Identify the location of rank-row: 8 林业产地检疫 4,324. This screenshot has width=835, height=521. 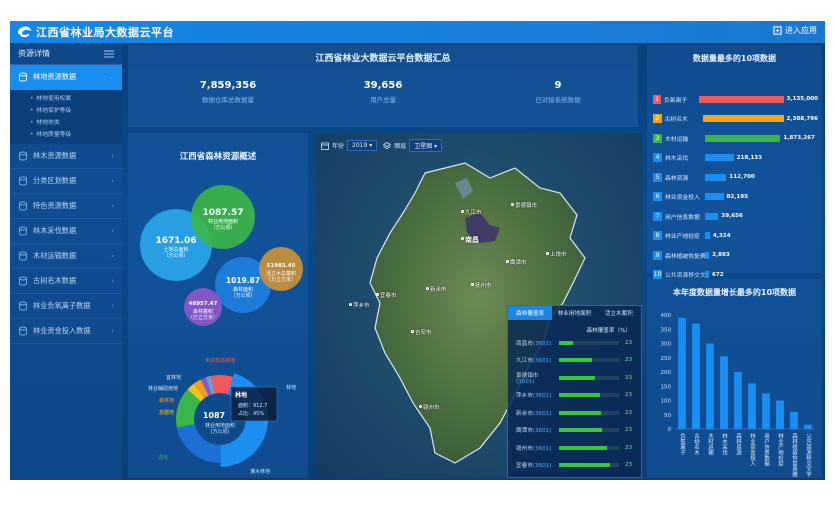
(735, 236).